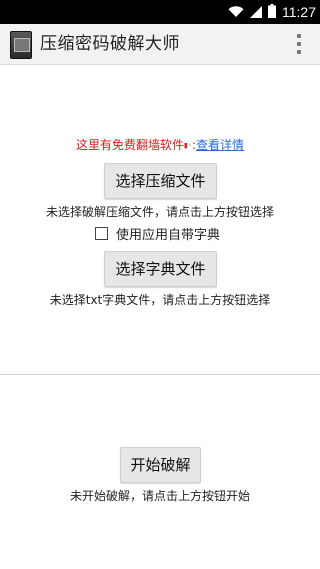 This screenshot has width=320, height=569. I want to click on promo-badge-icon: ▮◦, so click(187, 145).